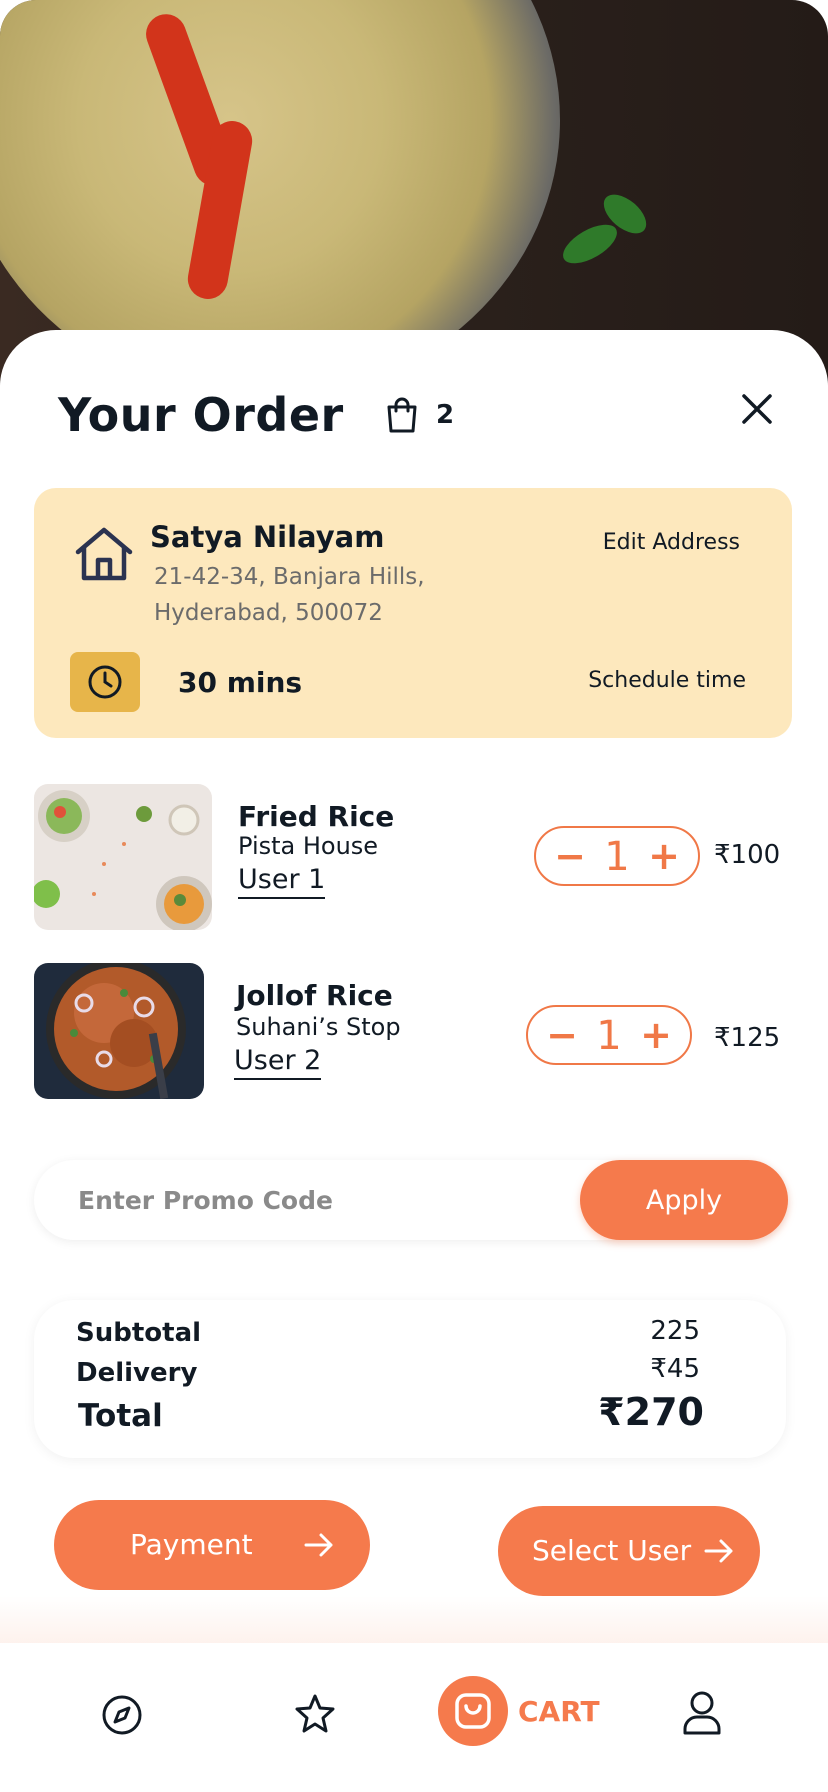 This screenshot has width=828, height=1792. Describe the element at coordinates (410, 1379) in the screenshot. I see `order-summary: Subtotal 225 Delivery ₹45 Total ₹270` at that location.